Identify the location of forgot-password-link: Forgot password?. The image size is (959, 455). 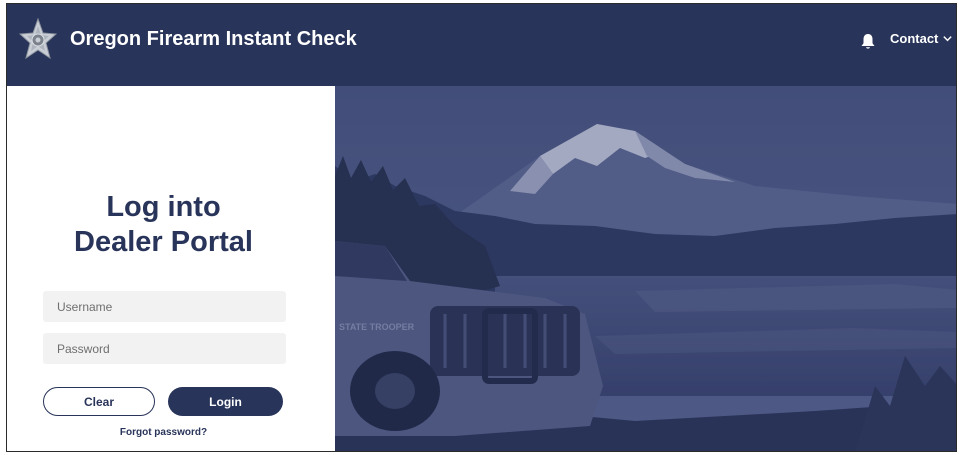
(163, 432).